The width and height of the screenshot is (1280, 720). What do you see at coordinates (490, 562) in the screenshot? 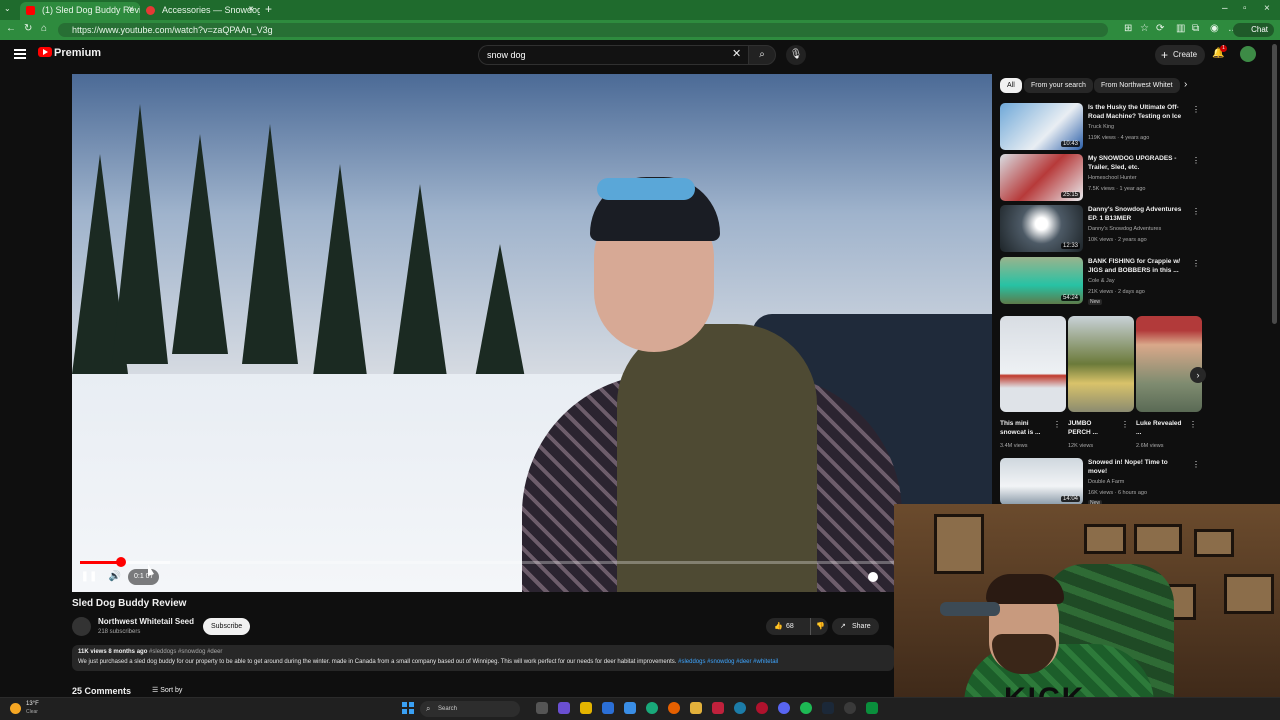
I see `video-progress-bar` at bounding box center [490, 562].